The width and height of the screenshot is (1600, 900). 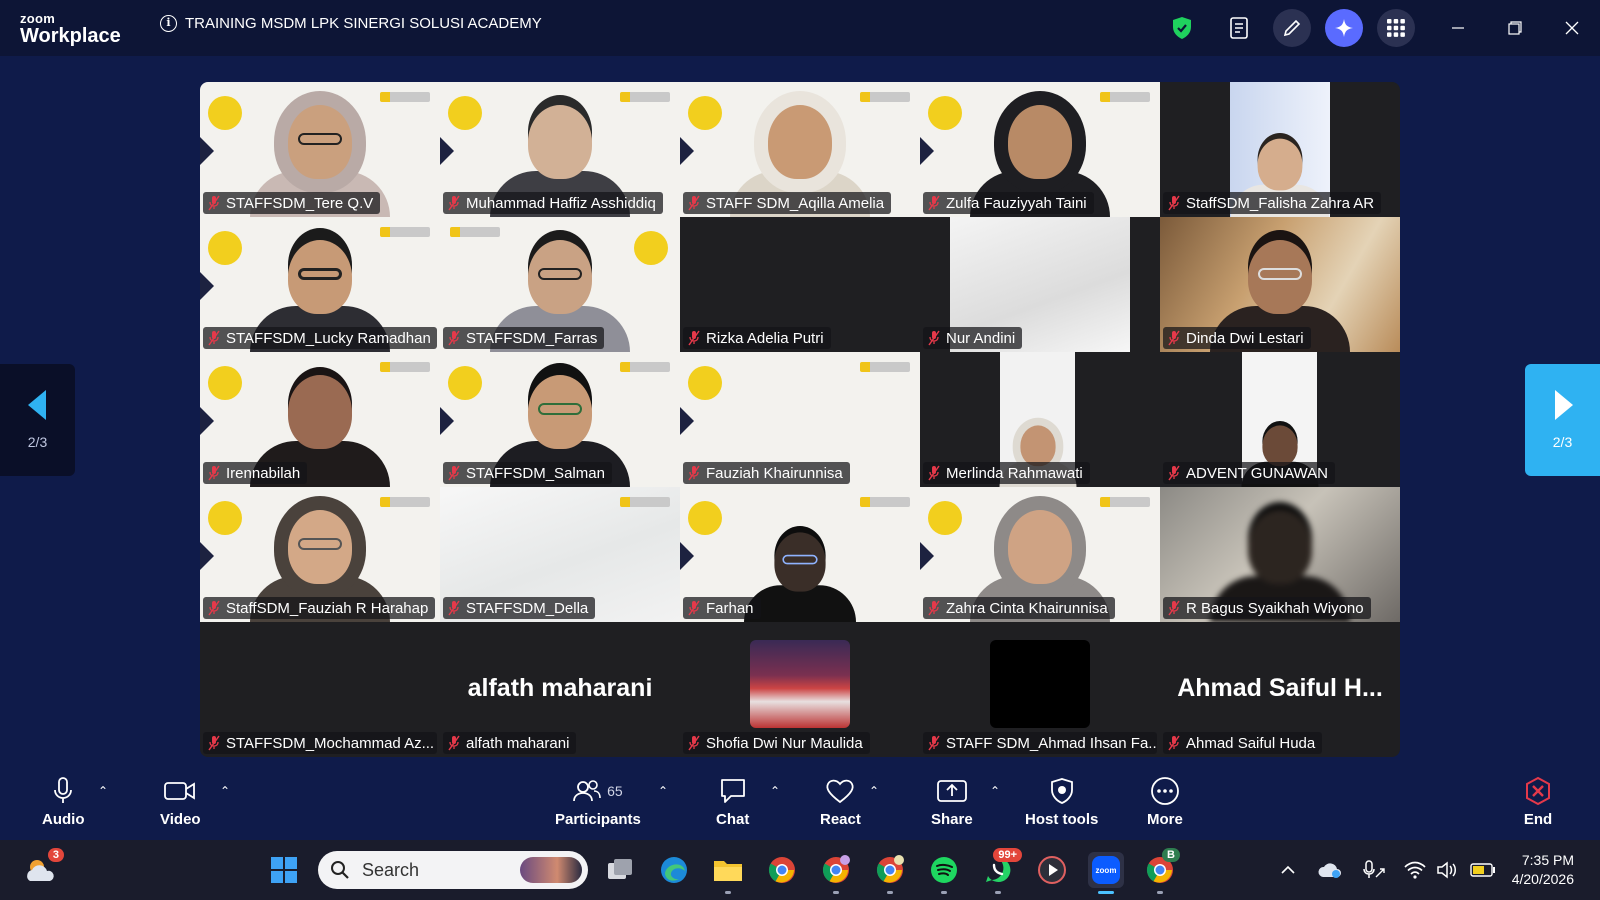 I want to click on video-tile: Shofia Dwi Nur Maulida, so click(x=800, y=689).